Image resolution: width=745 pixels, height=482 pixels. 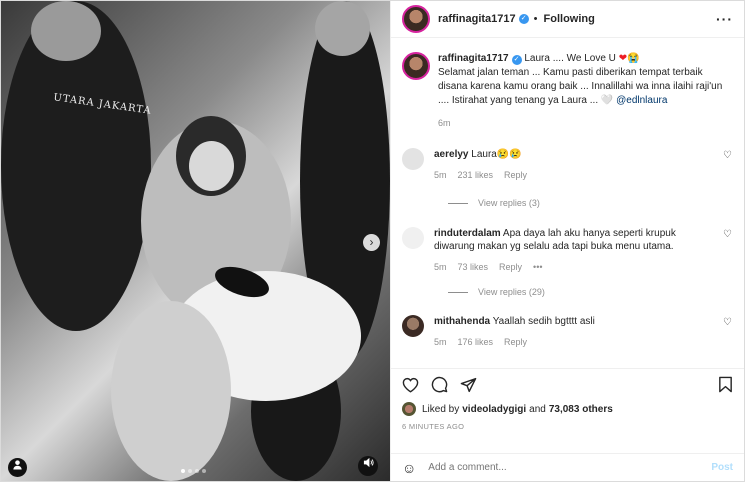 I want to click on view-replies-button: View replies (3), so click(x=494, y=203).